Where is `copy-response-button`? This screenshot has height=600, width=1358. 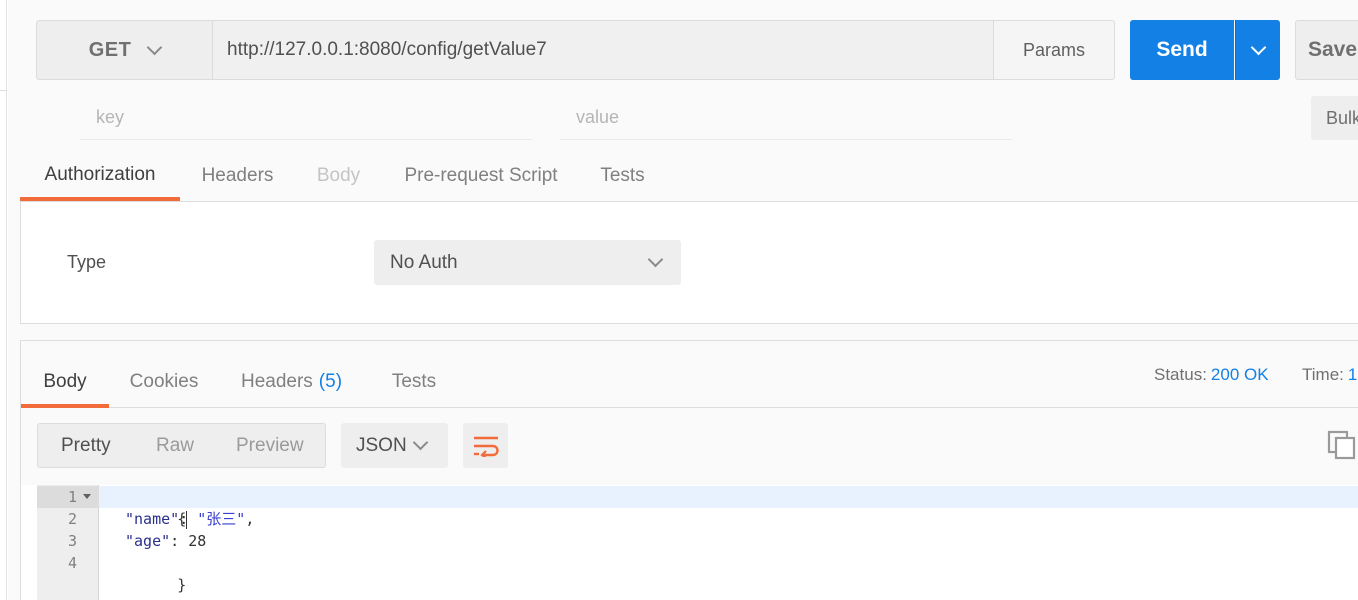
copy-response-button is located at coordinates (1342, 445).